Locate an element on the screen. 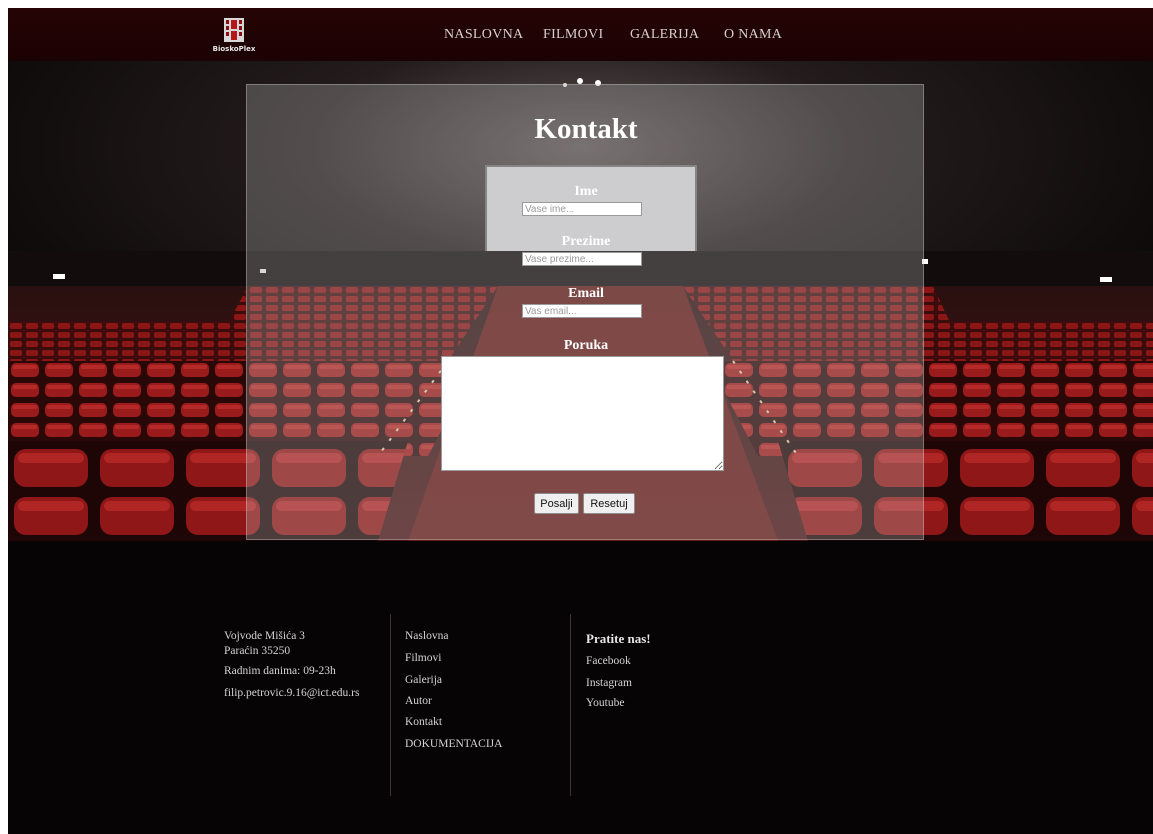  contact-email: filip.petrovic.9.16@ict.edu.rs is located at coordinates (292, 693).